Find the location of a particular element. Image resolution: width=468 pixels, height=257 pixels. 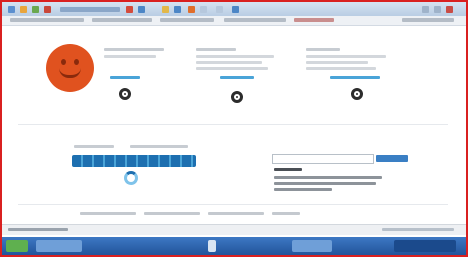

taskbar-icon is located at coordinates (212, 246).